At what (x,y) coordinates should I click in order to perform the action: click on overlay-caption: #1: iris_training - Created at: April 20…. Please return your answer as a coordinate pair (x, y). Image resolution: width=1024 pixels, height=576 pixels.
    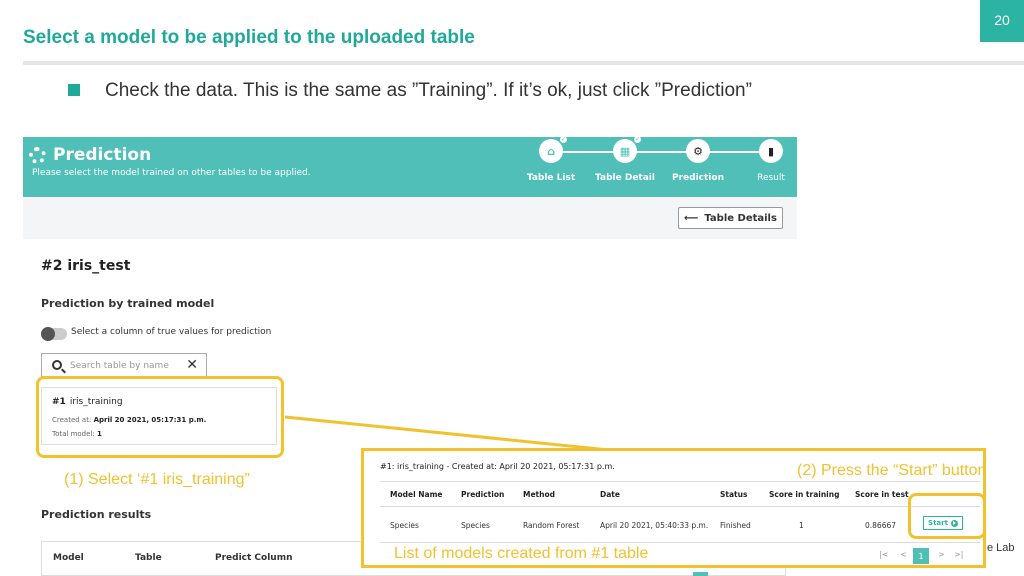
    Looking at the image, I should click on (497, 466).